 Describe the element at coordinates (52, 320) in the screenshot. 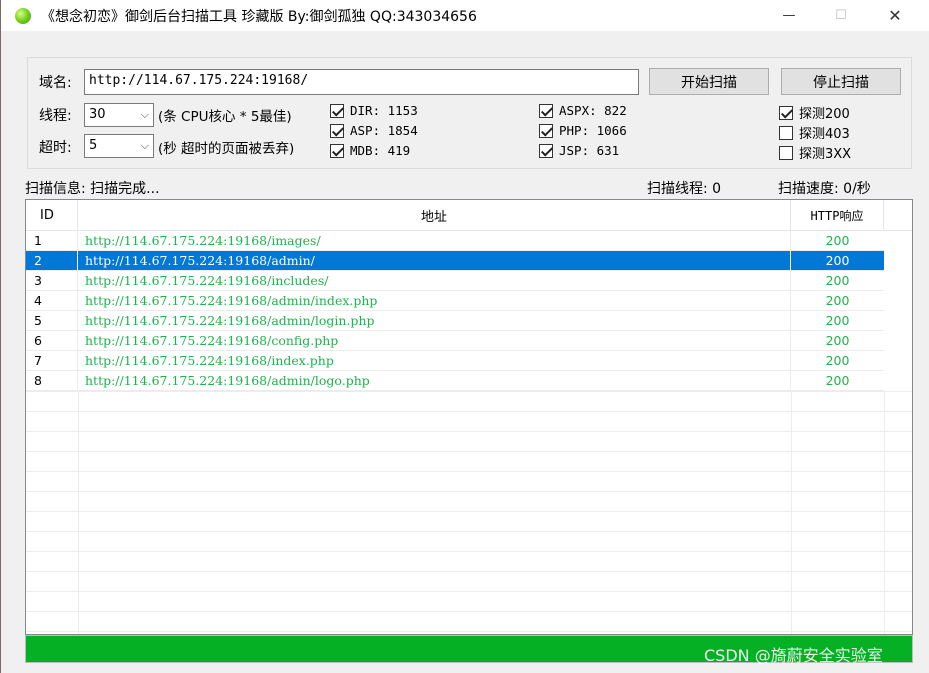

I see `cell-id: 5` at that location.